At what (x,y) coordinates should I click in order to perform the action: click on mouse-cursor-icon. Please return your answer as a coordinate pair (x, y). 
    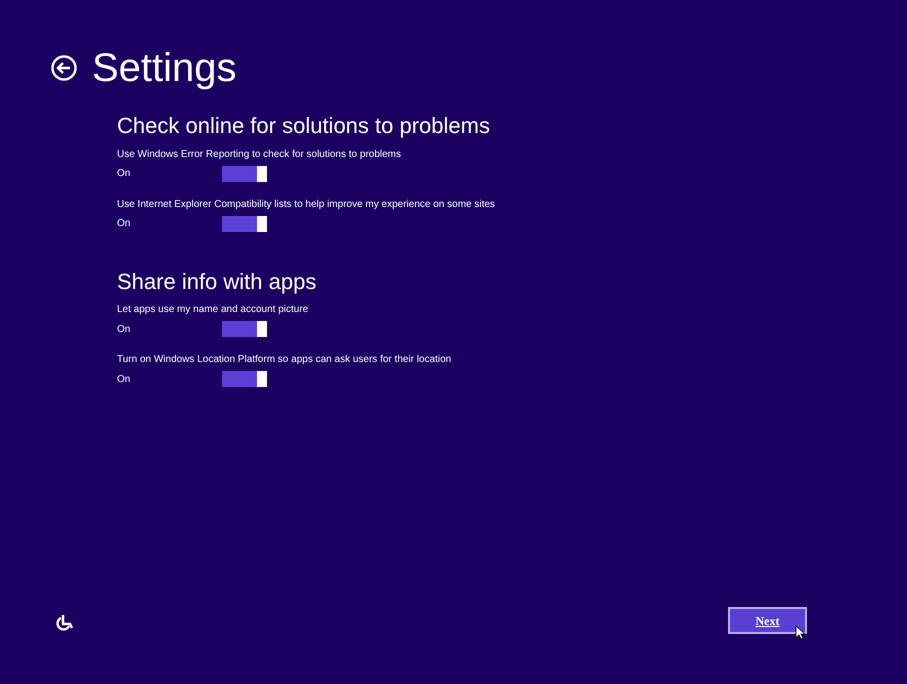
    Looking at the image, I should click on (800, 632).